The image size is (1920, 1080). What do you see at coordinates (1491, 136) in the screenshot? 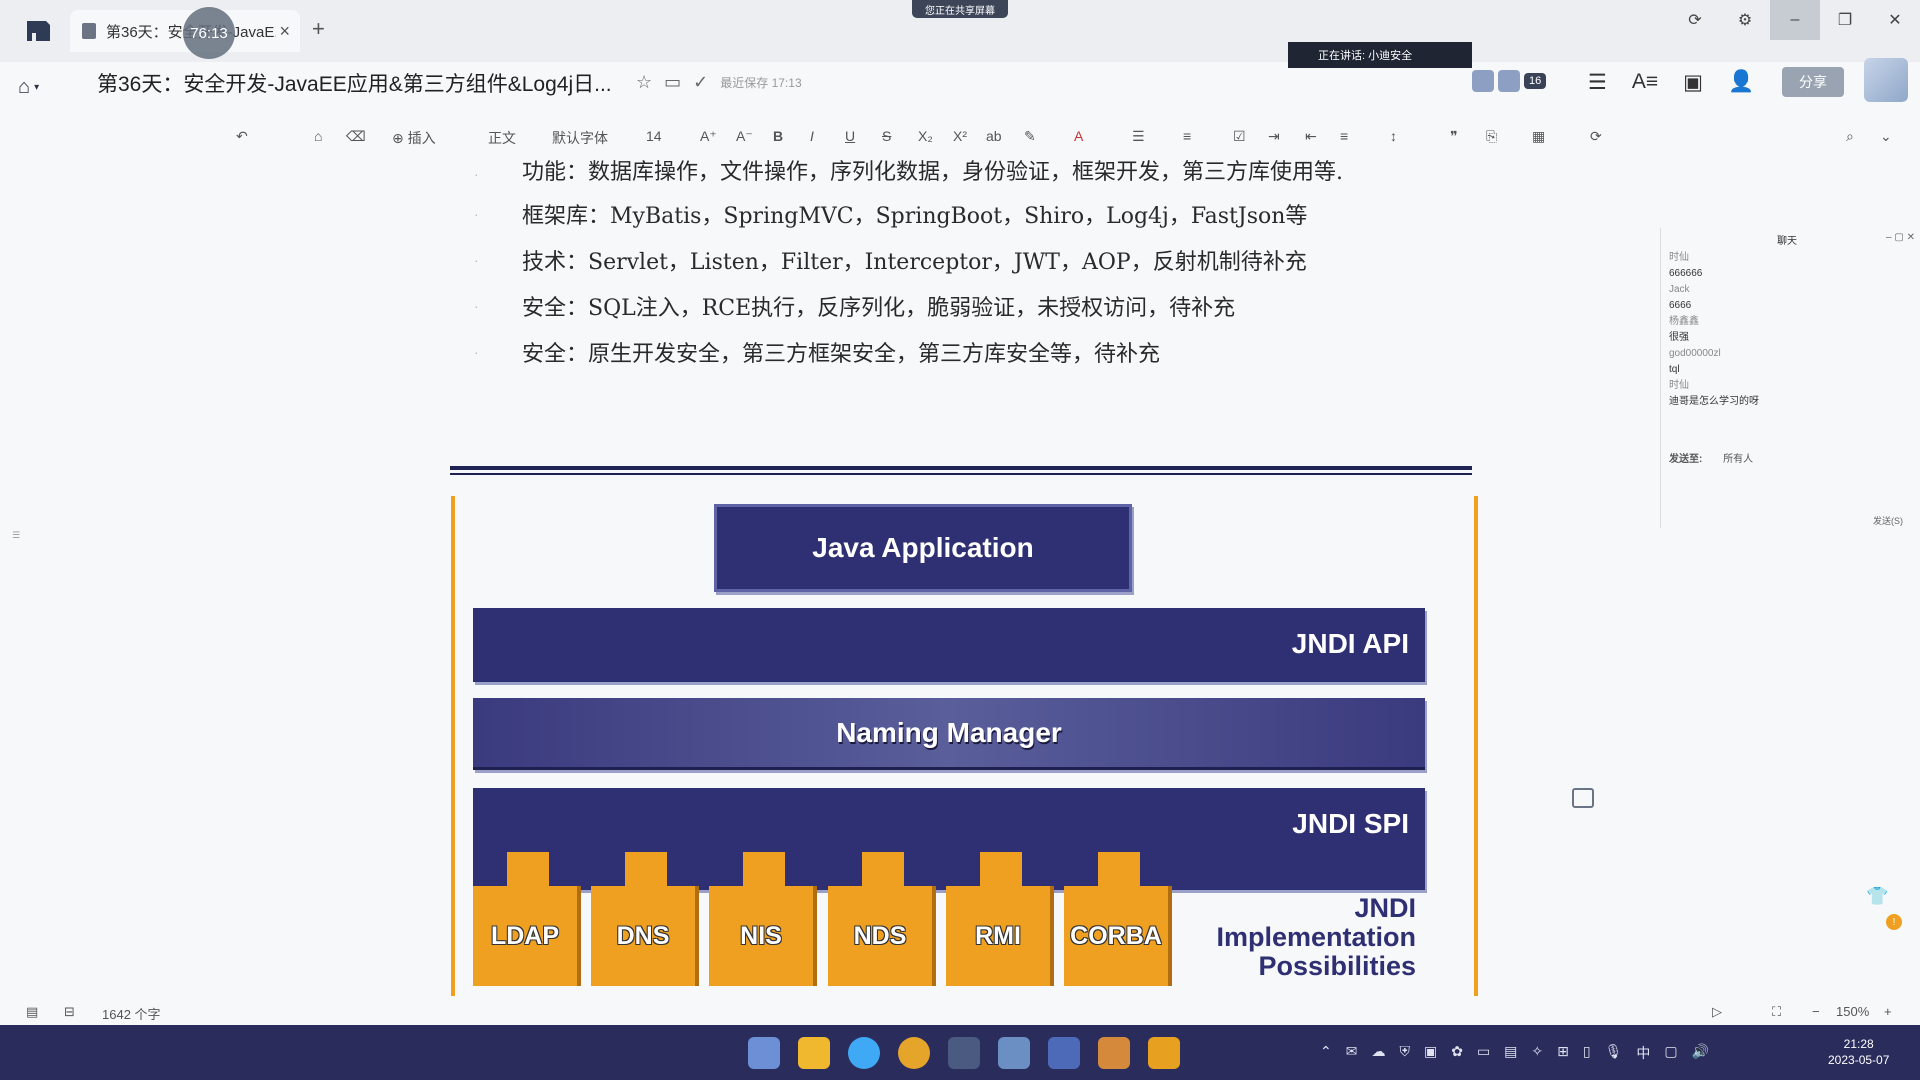
I see `code-block-icon: ⎘` at bounding box center [1491, 136].